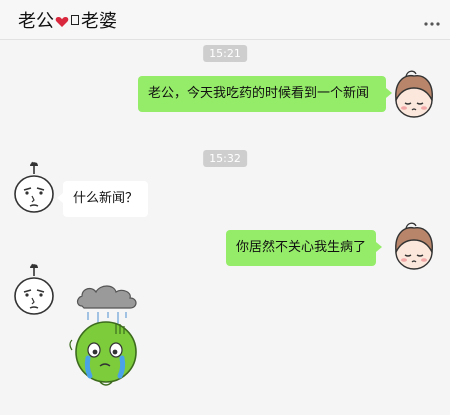 Image resolution: width=450 pixels, height=415 pixels. I want to click on timestamp-label: 15:21, so click(225, 53).